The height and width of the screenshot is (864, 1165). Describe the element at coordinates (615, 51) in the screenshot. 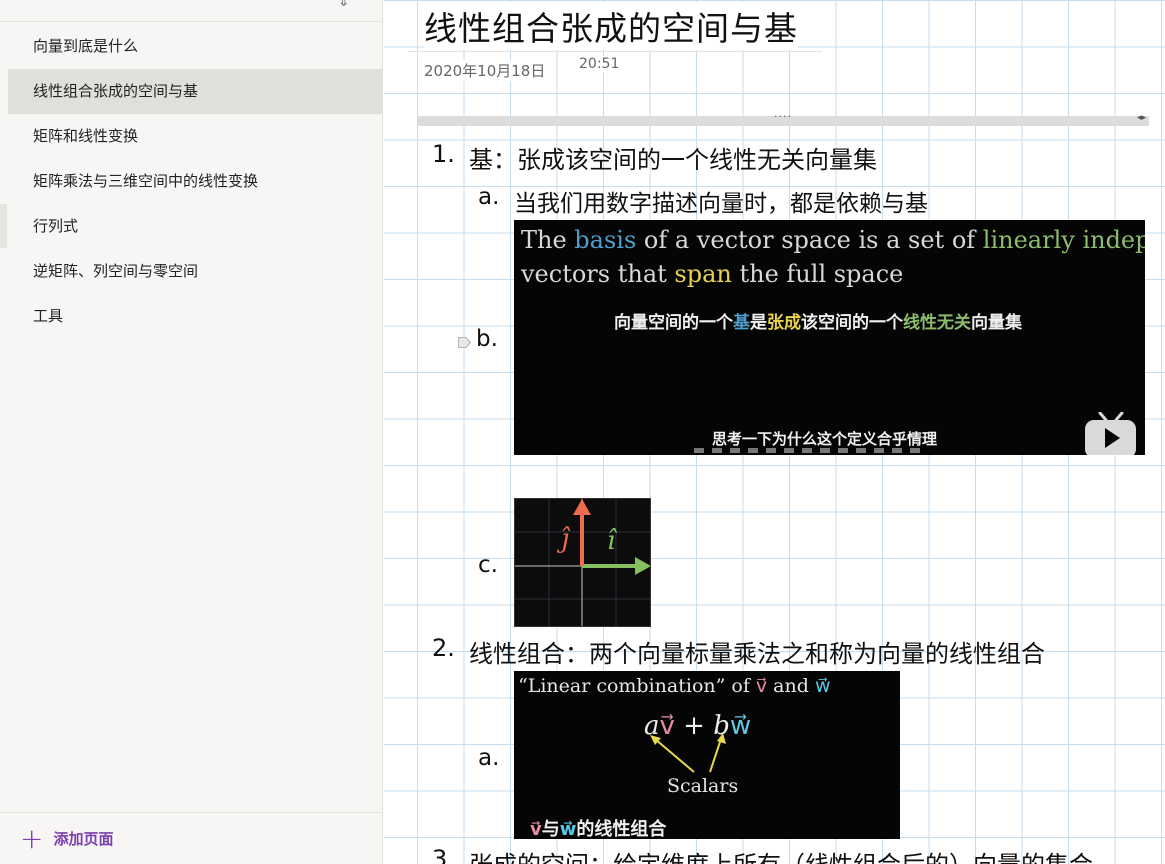

I see `title-divider` at that location.